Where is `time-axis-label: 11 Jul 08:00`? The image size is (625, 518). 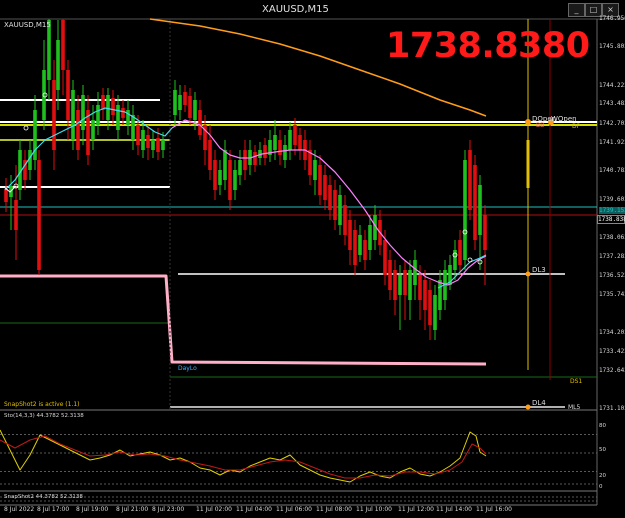
time-axis-label: 11 Jul 08:00 is located at coordinates (334, 509).